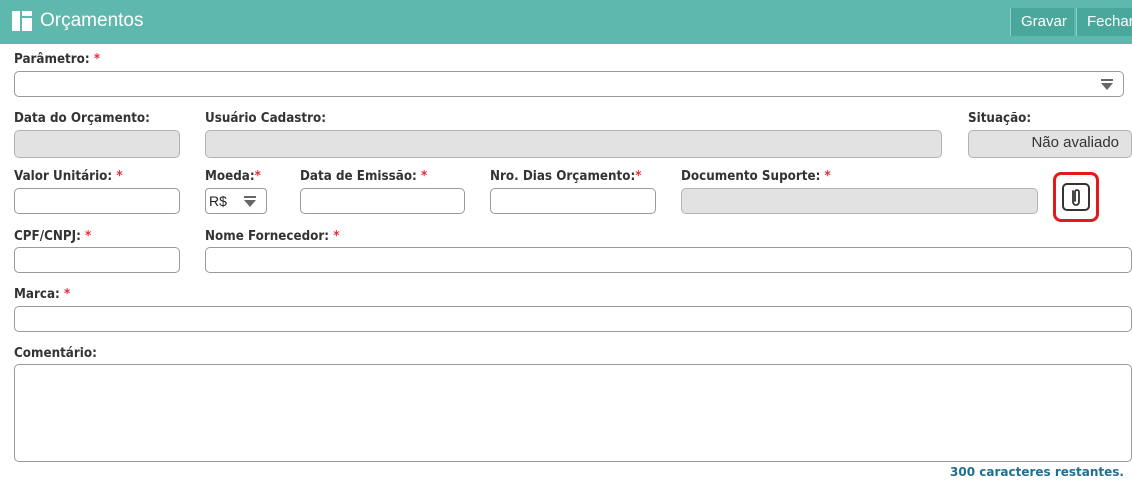 This screenshot has width=1132, height=483. What do you see at coordinates (859, 201) in the screenshot?
I see `documento-suporte-field` at bounding box center [859, 201].